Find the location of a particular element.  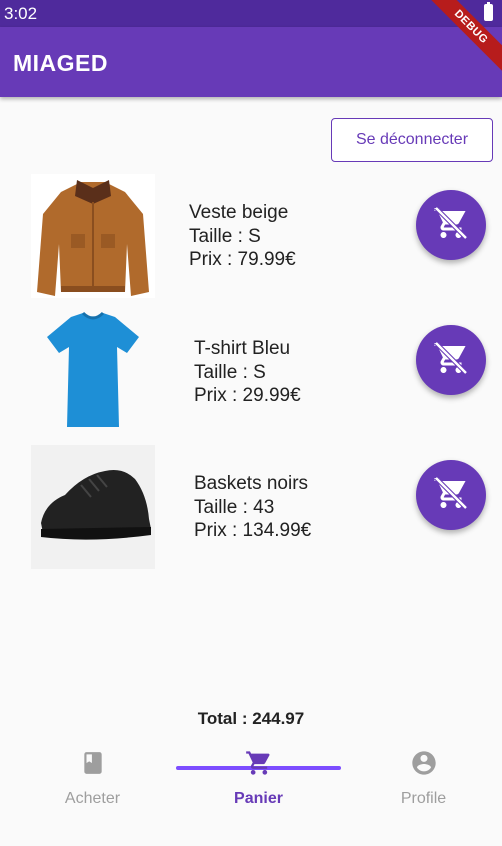

nav-label: Profile is located at coordinates (423, 798).